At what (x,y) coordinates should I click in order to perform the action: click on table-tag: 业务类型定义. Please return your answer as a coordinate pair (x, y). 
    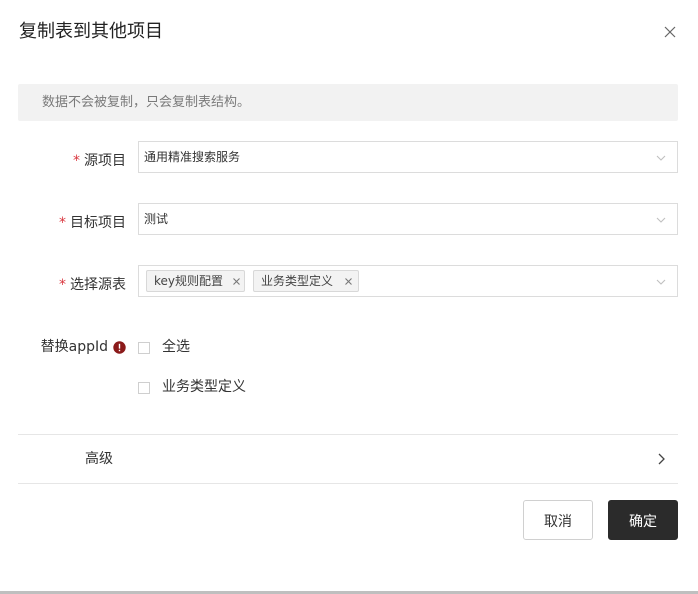
    Looking at the image, I should click on (306, 281).